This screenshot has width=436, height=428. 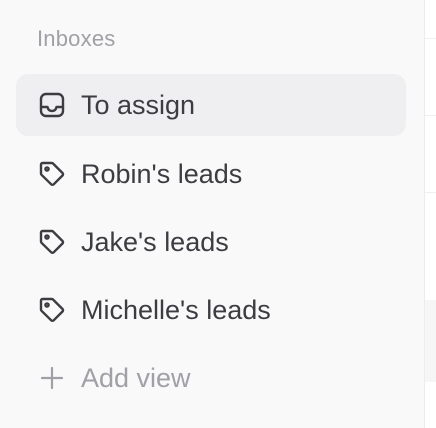 I want to click on sidebar-item-robins-leads: Robin's leads, so click(x=211, y=174).